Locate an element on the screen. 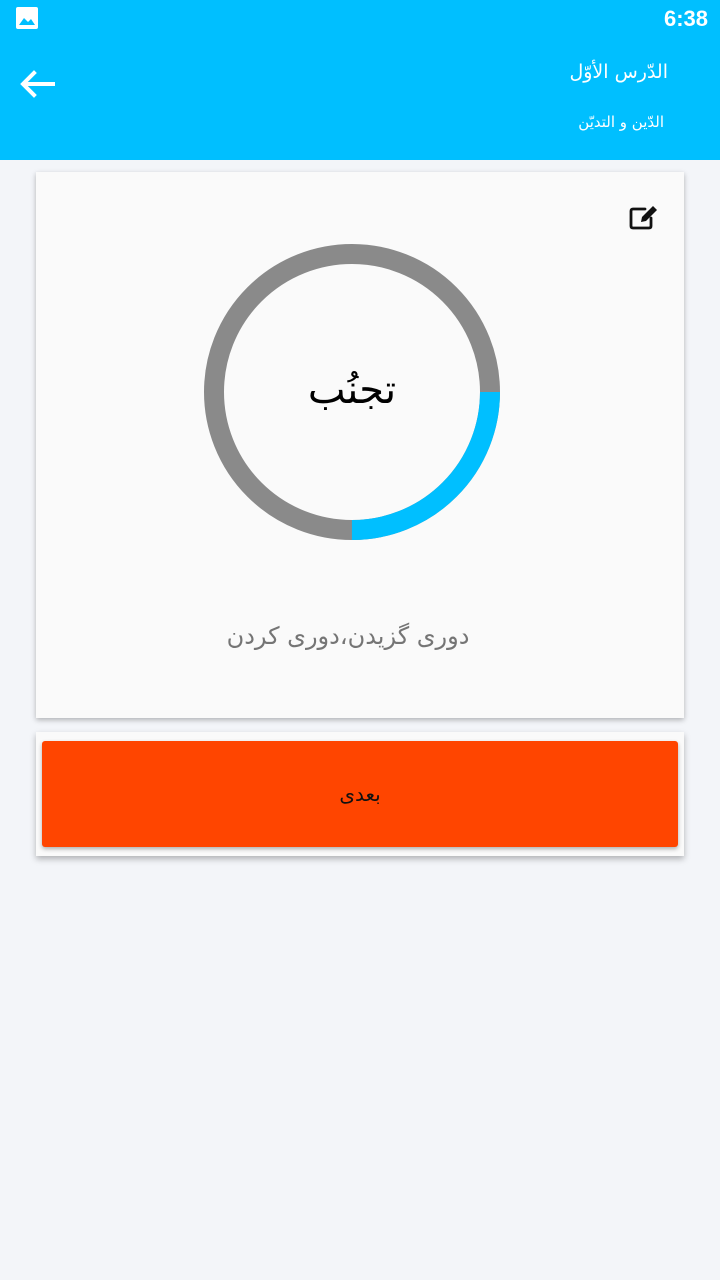  vocabulary-word: تجنُب is located at coordinates (352, 390).